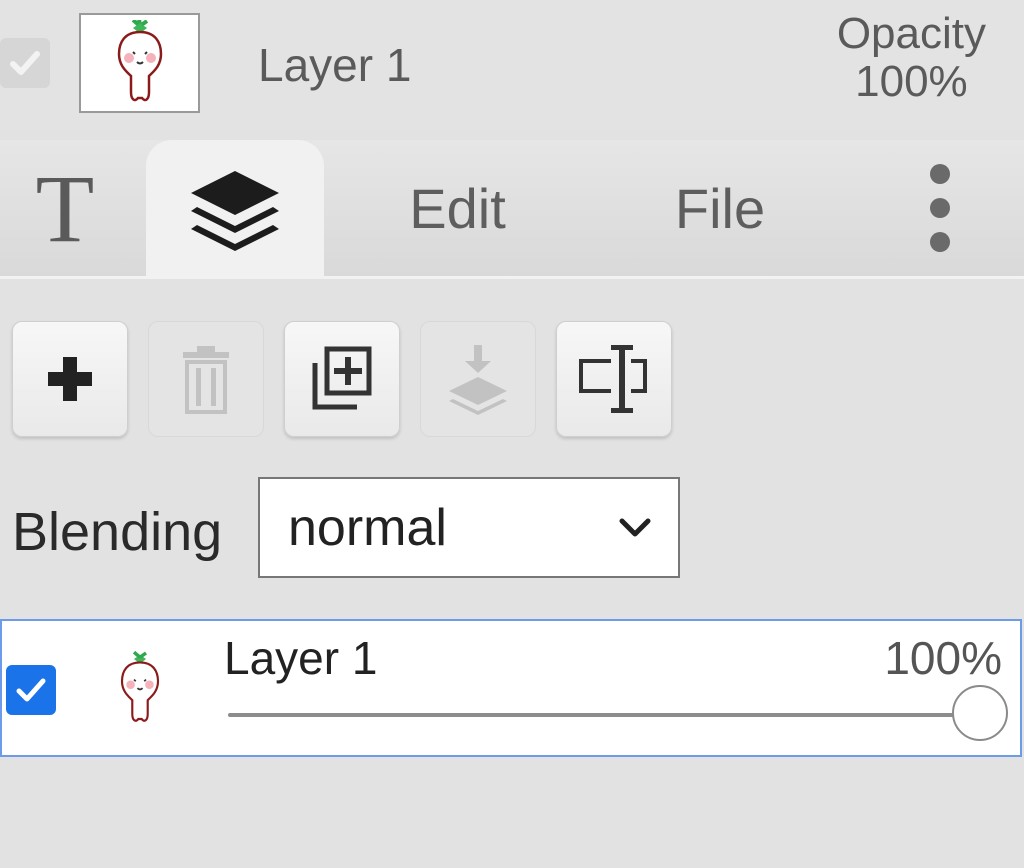 The image size is (1024, 868). Describe the element at coordinates (301, 658) in the screenshot. I see `layer-name: Layer 1` at that location.